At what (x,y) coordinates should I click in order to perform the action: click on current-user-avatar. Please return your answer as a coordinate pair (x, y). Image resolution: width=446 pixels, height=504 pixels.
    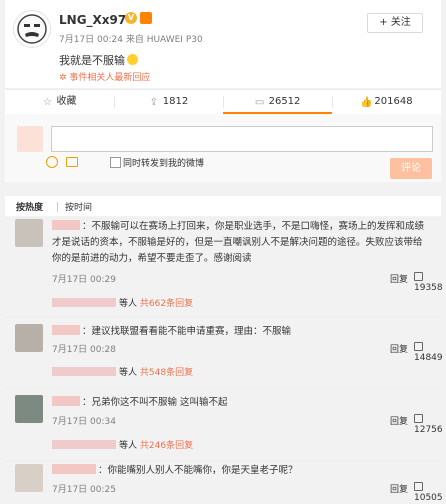
    Looking at the image, I should click on (30, 139).